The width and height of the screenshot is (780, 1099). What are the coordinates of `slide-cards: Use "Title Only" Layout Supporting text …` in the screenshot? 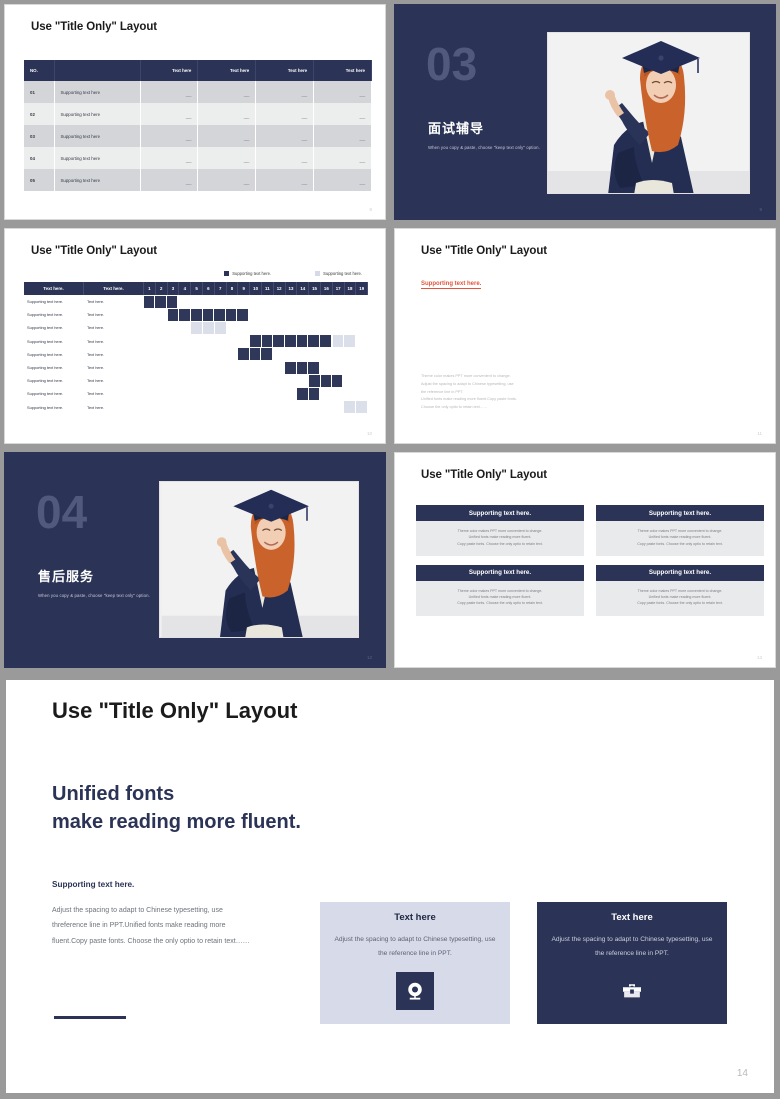 It's located at (585, 560).